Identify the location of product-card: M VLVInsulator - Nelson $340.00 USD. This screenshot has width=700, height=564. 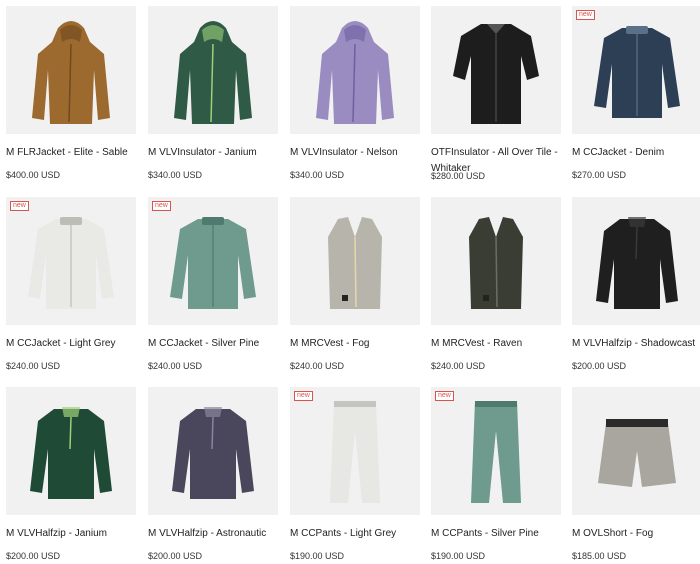
(355, 93).